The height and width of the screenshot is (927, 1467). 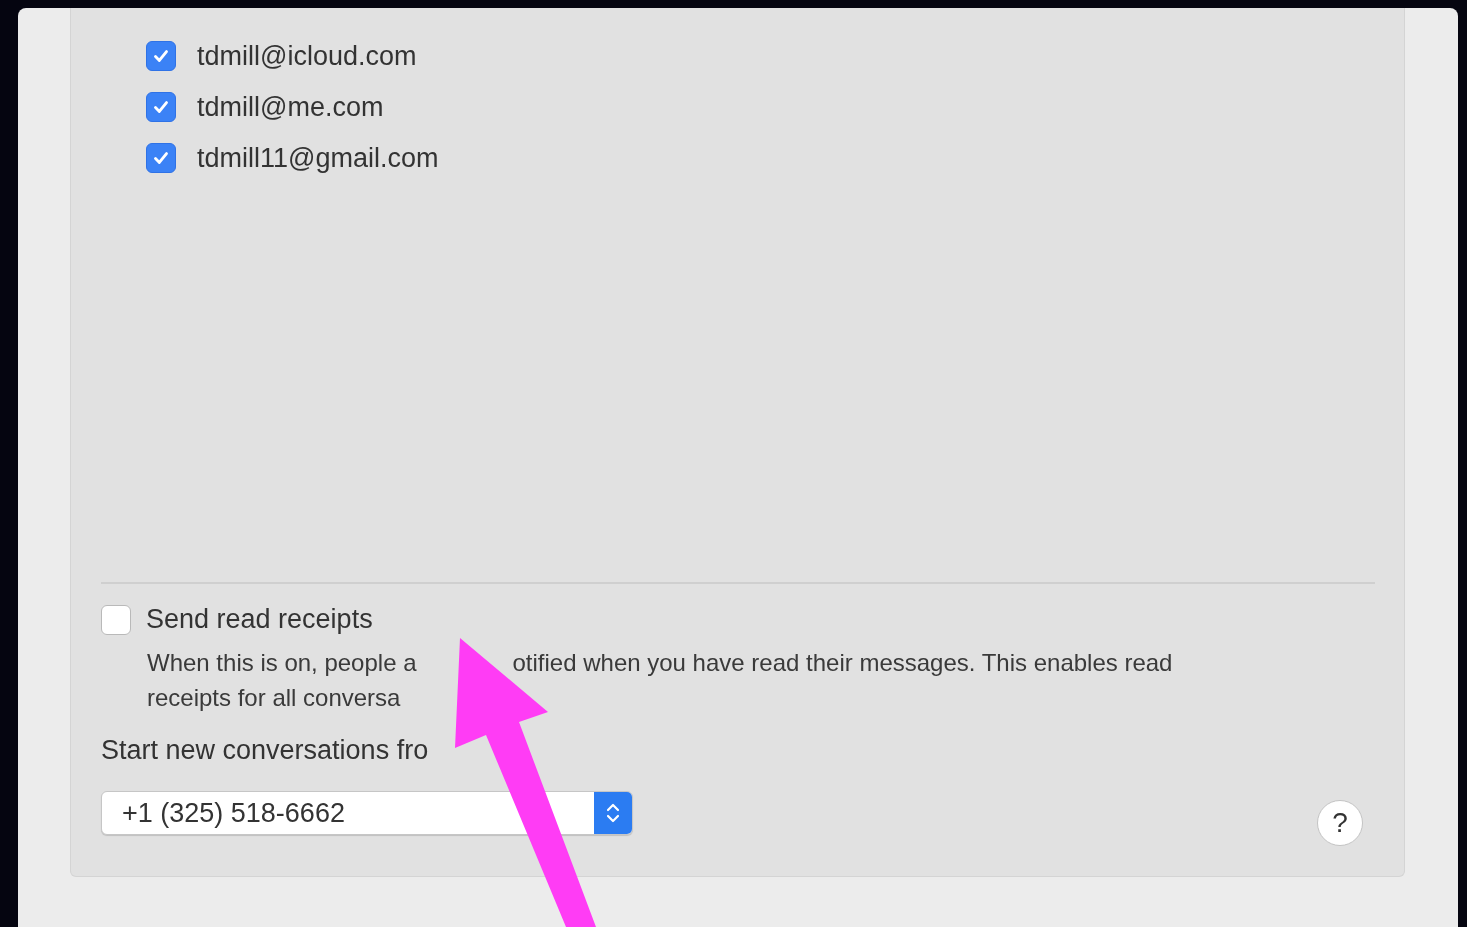 I want to click on account-address: tdmill@icloud.com, so click(x=307, y=56).